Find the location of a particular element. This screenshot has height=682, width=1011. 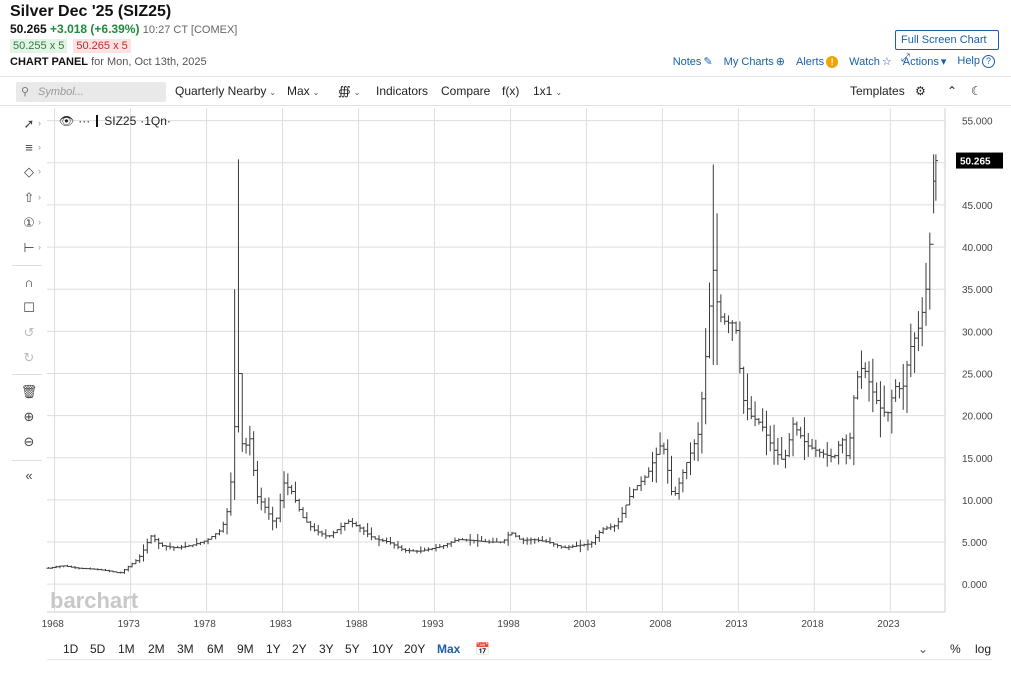

y-tick-label: 15.000 is located at coordinates (977, 459).